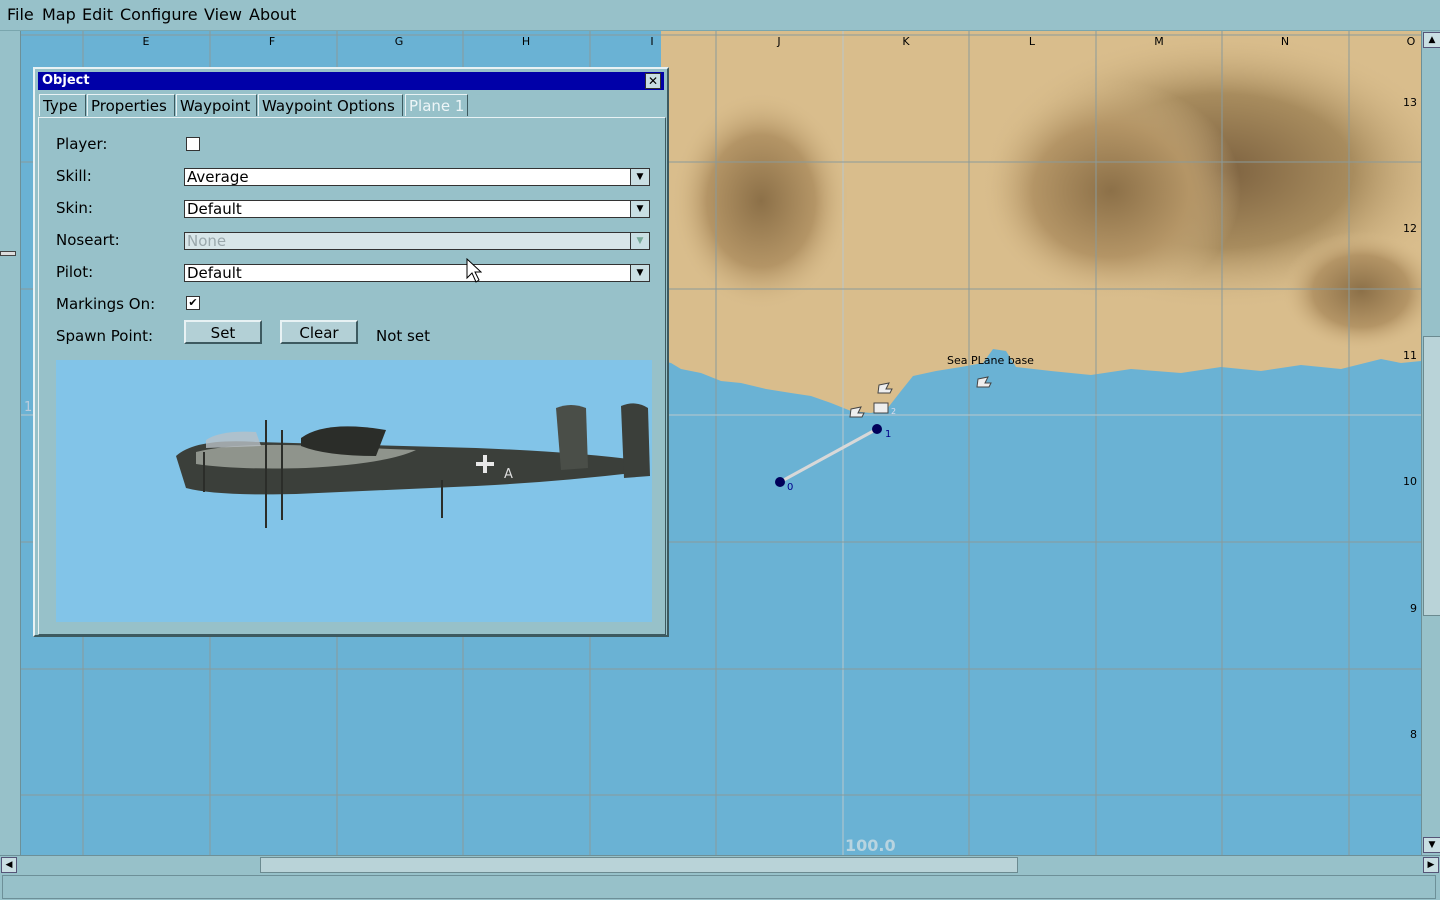 The height and width of the screenshot is (900, 1440). What do you see at coordinates (272, 14) in the screenshot?
I see `menu-about: About` at bounding box center [272, 14].